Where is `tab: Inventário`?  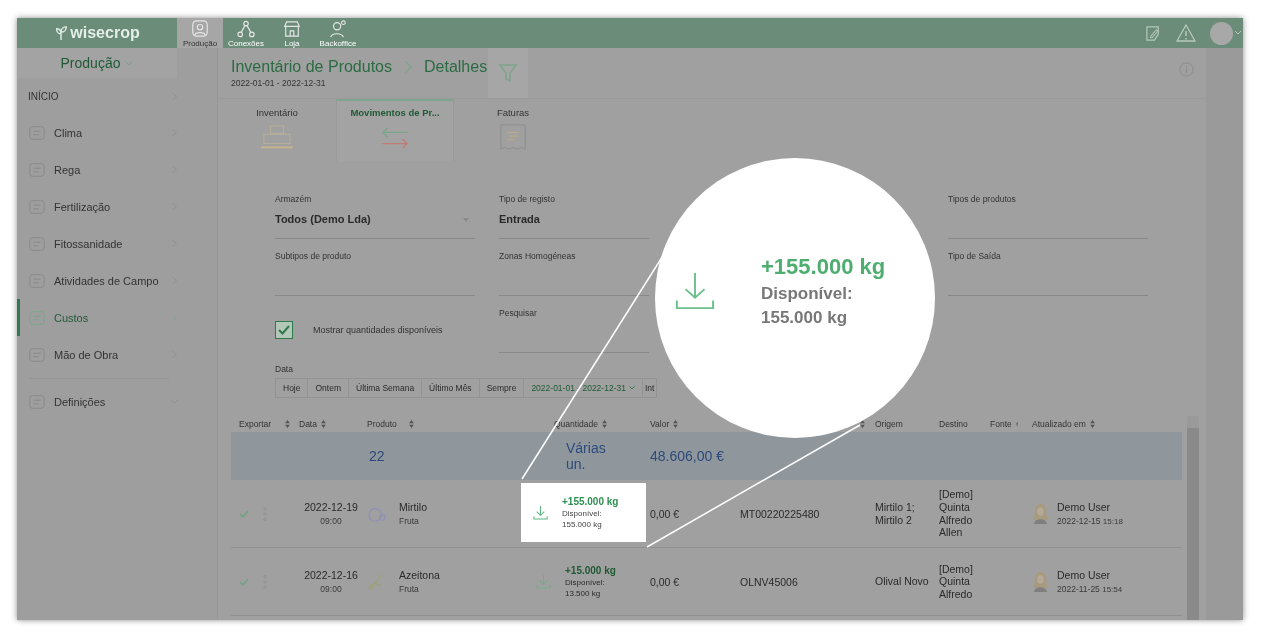
tab: Inventário is located at coordinates (277, 130).